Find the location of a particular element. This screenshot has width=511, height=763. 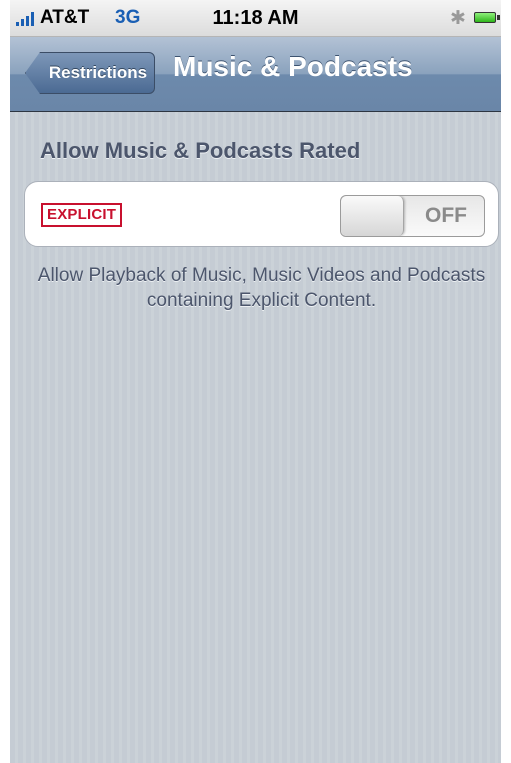

toggle-knob is located at coordinates (372, 216).